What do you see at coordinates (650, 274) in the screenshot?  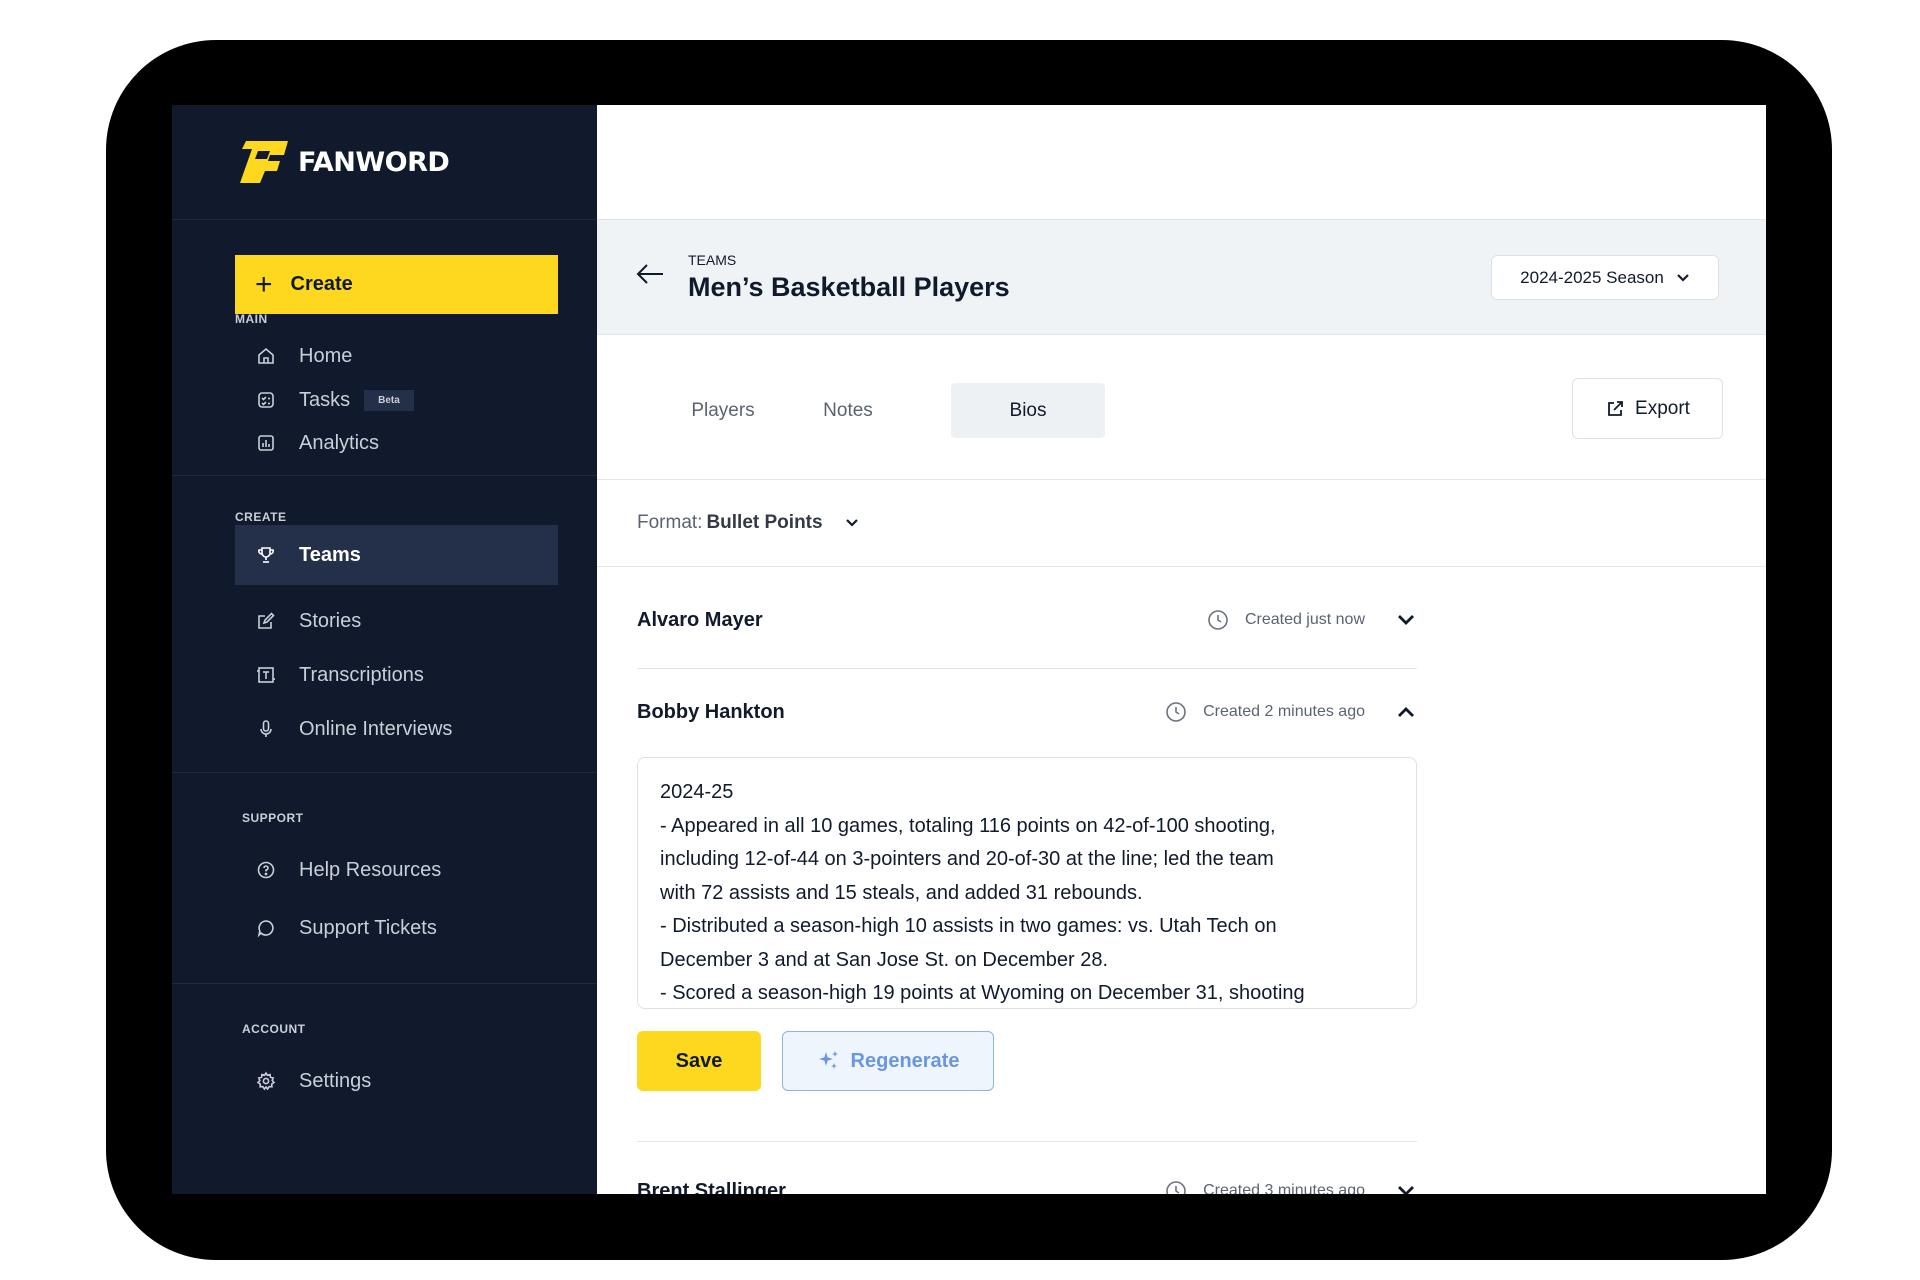 I see `back-arrow-icon` at bounding box center [650, 274].